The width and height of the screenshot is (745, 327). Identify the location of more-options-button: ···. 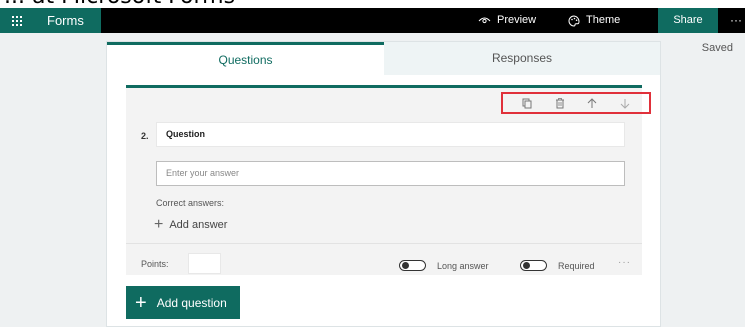
(736, 20).